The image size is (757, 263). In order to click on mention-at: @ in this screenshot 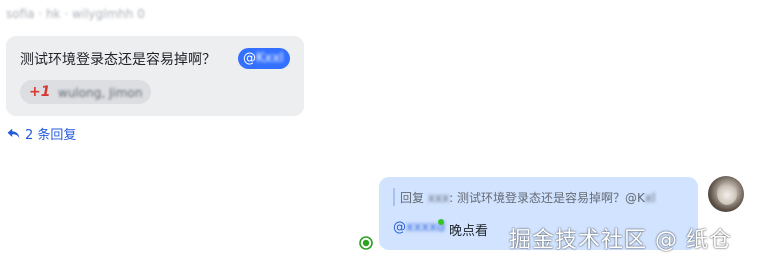, I will do `click(249, 58)`.